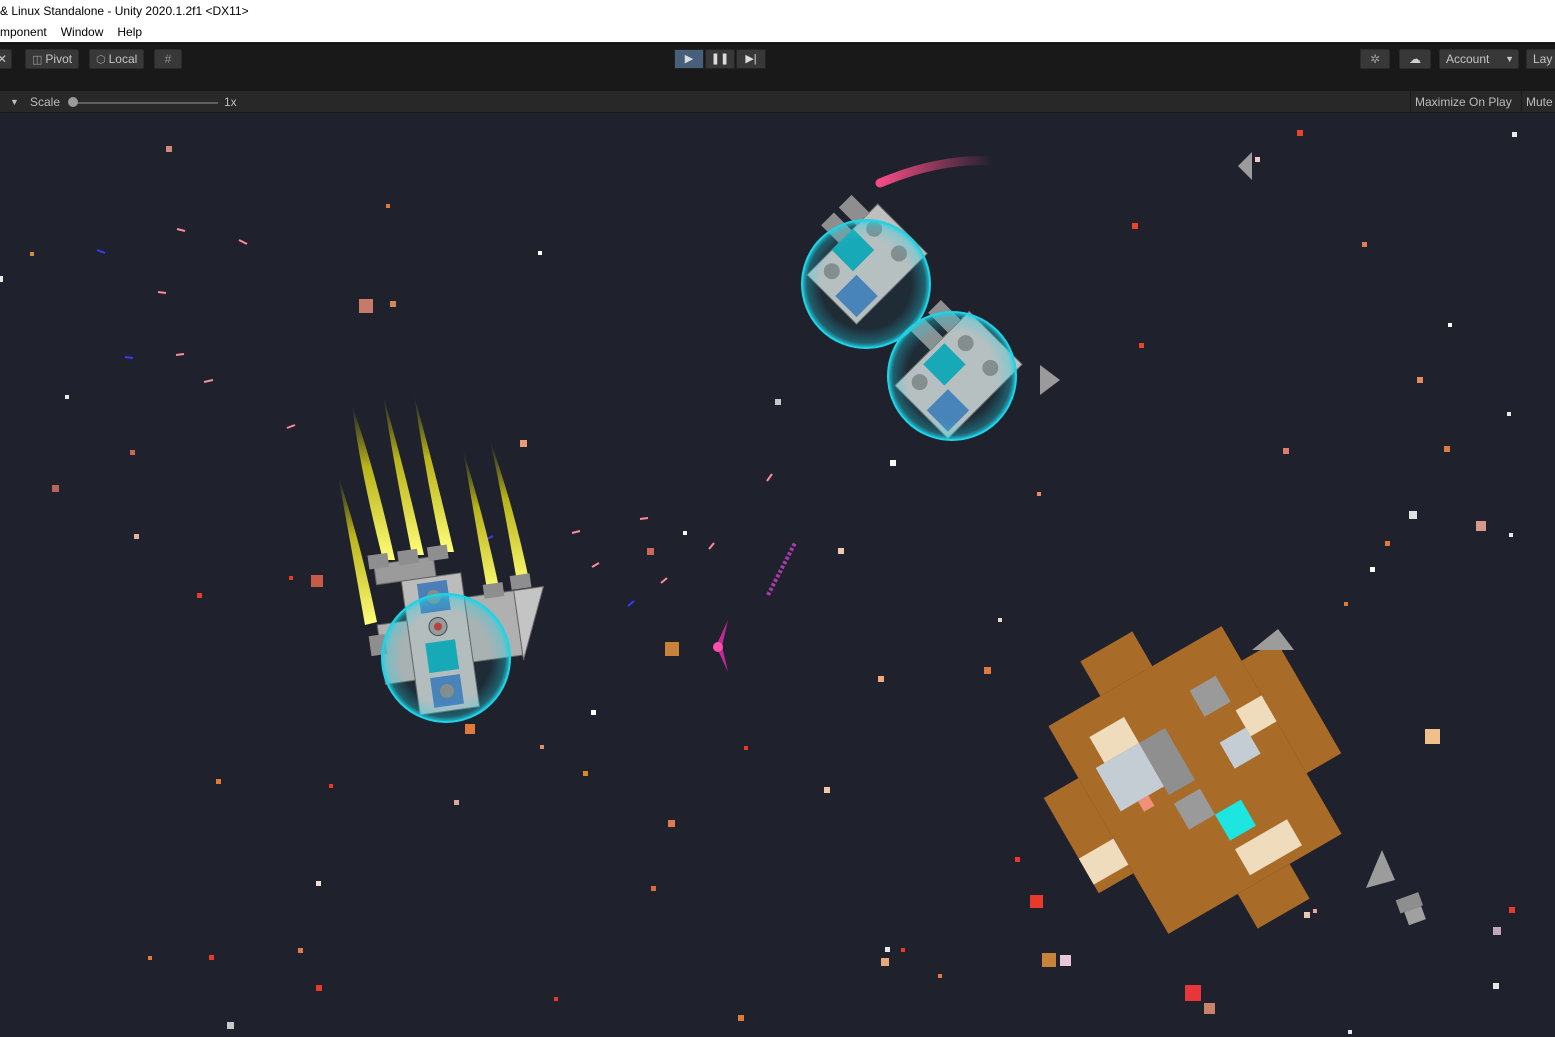 Image resolution: width=1555 pixels, height=1037 pixels. Describe the element at coordinates (1468, 59) in the screenshot. I see `account-label: Account` at that location.